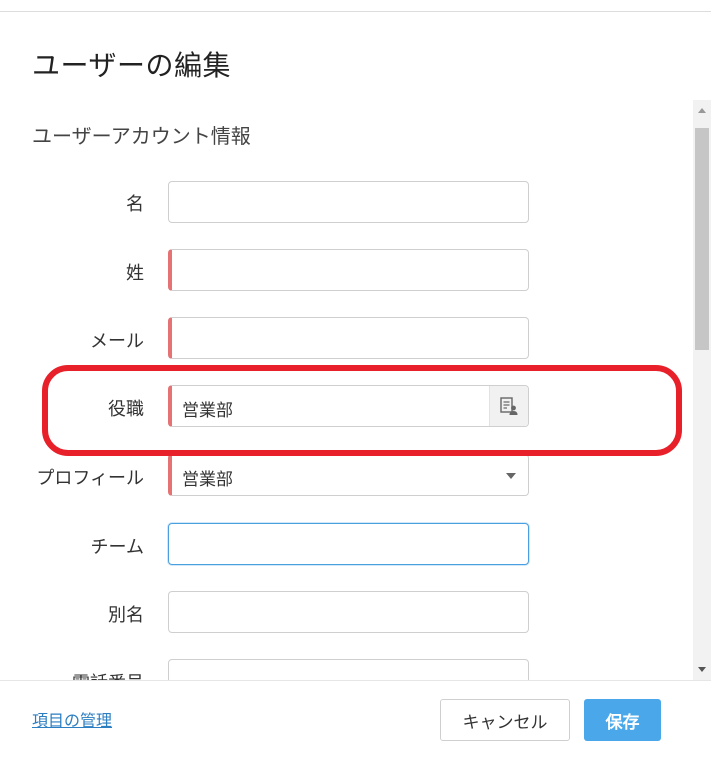  Describe the element at coordinates (355, 719) in the screenshot. I see `dialog-footer: 項目の管理 キャンセル 保存` at that location.